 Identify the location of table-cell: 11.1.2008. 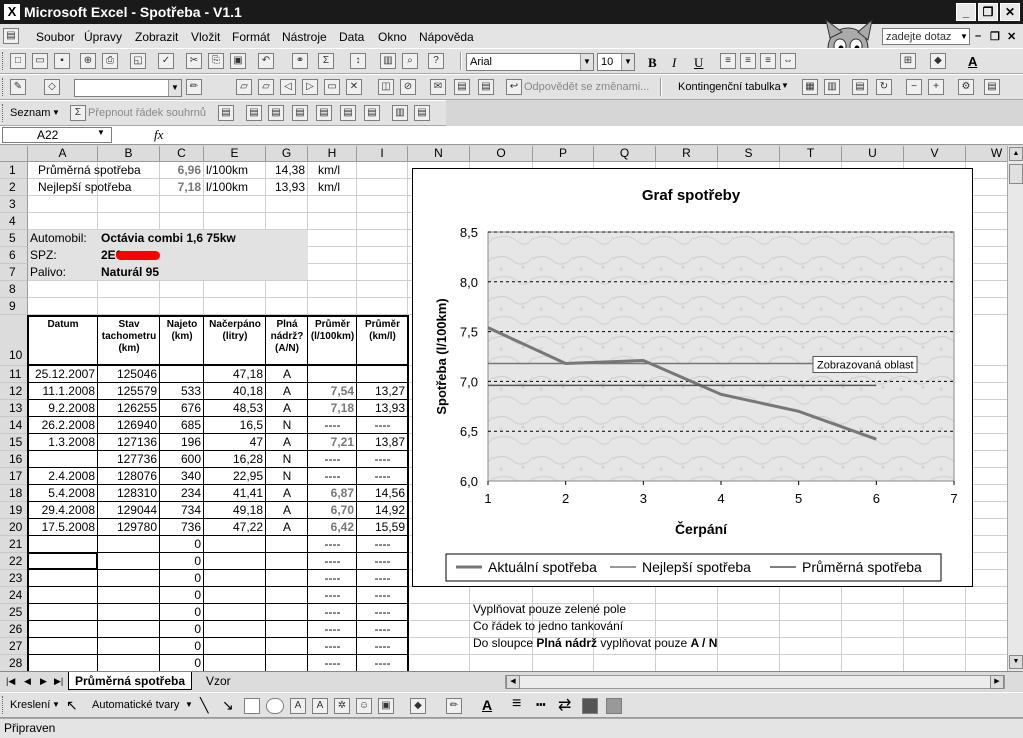
(63, 391).